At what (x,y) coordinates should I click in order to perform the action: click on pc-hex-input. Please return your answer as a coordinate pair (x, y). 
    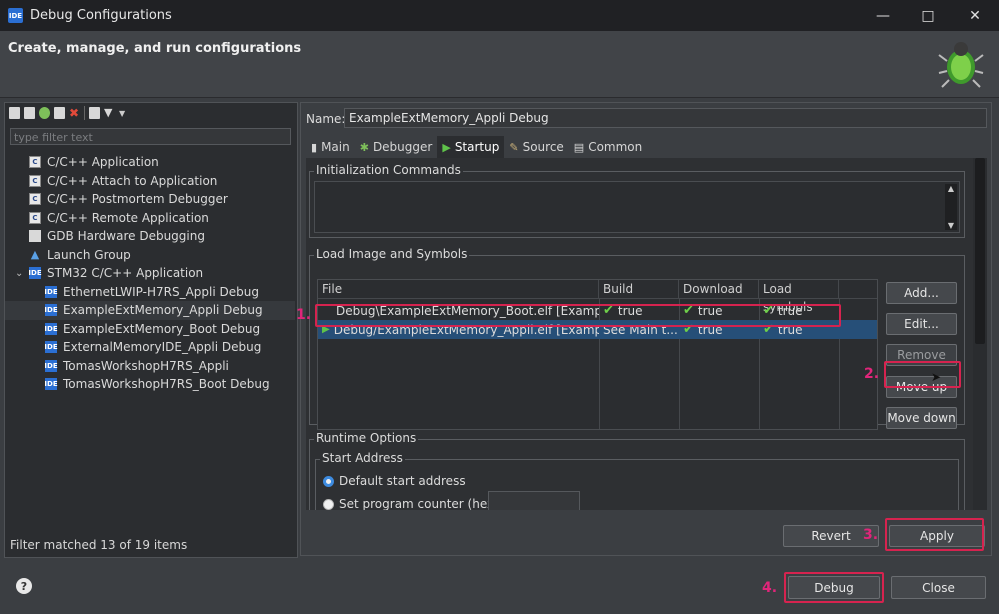
    Looking at the image, I should click on (534, 500).